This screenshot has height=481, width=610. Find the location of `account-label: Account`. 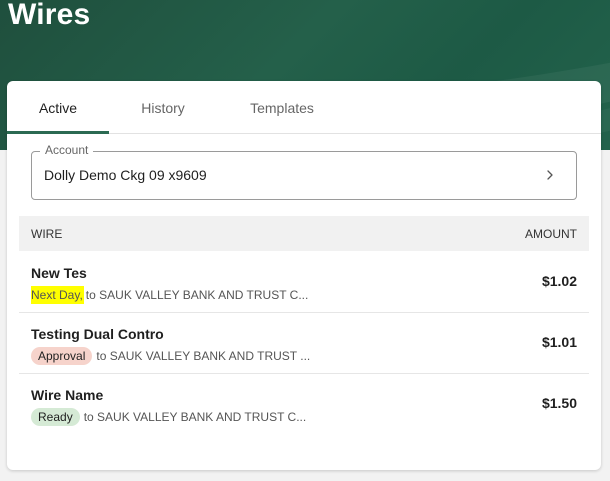

account-label: Account is located at coordinates (67, 150).